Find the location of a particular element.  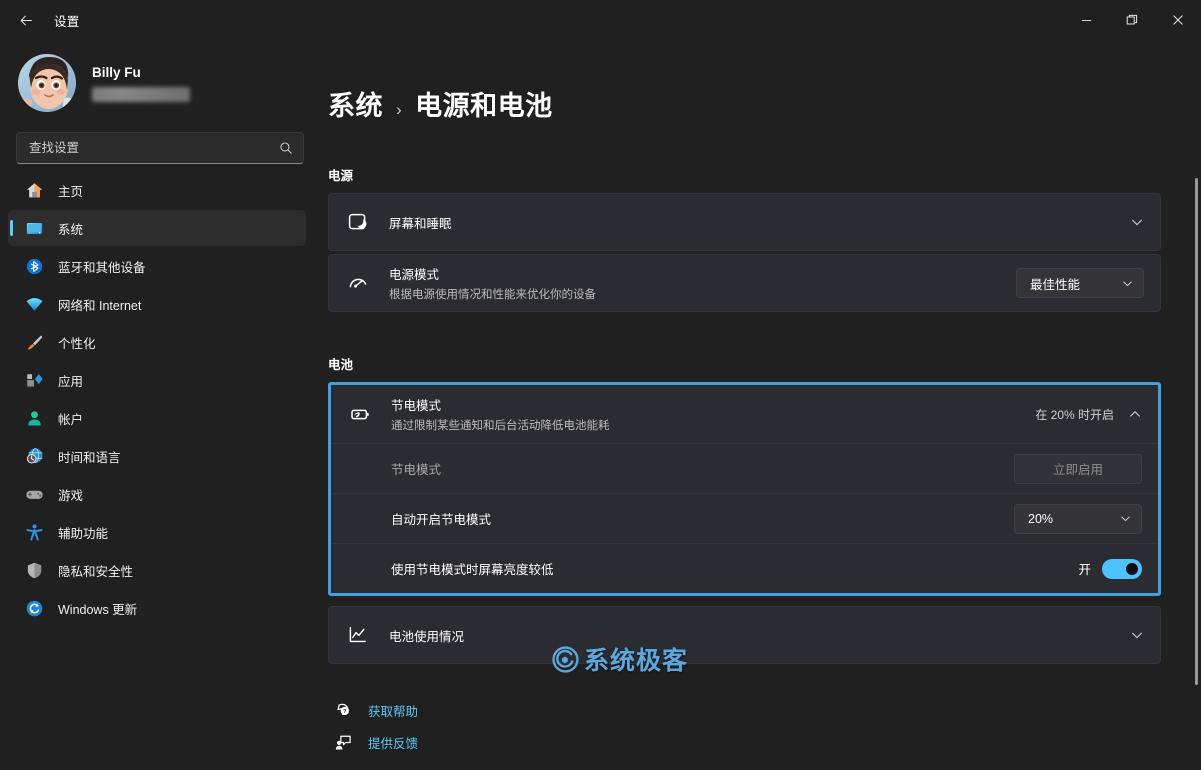

card-title: 节电模式 is located at coordinates (416, 406).